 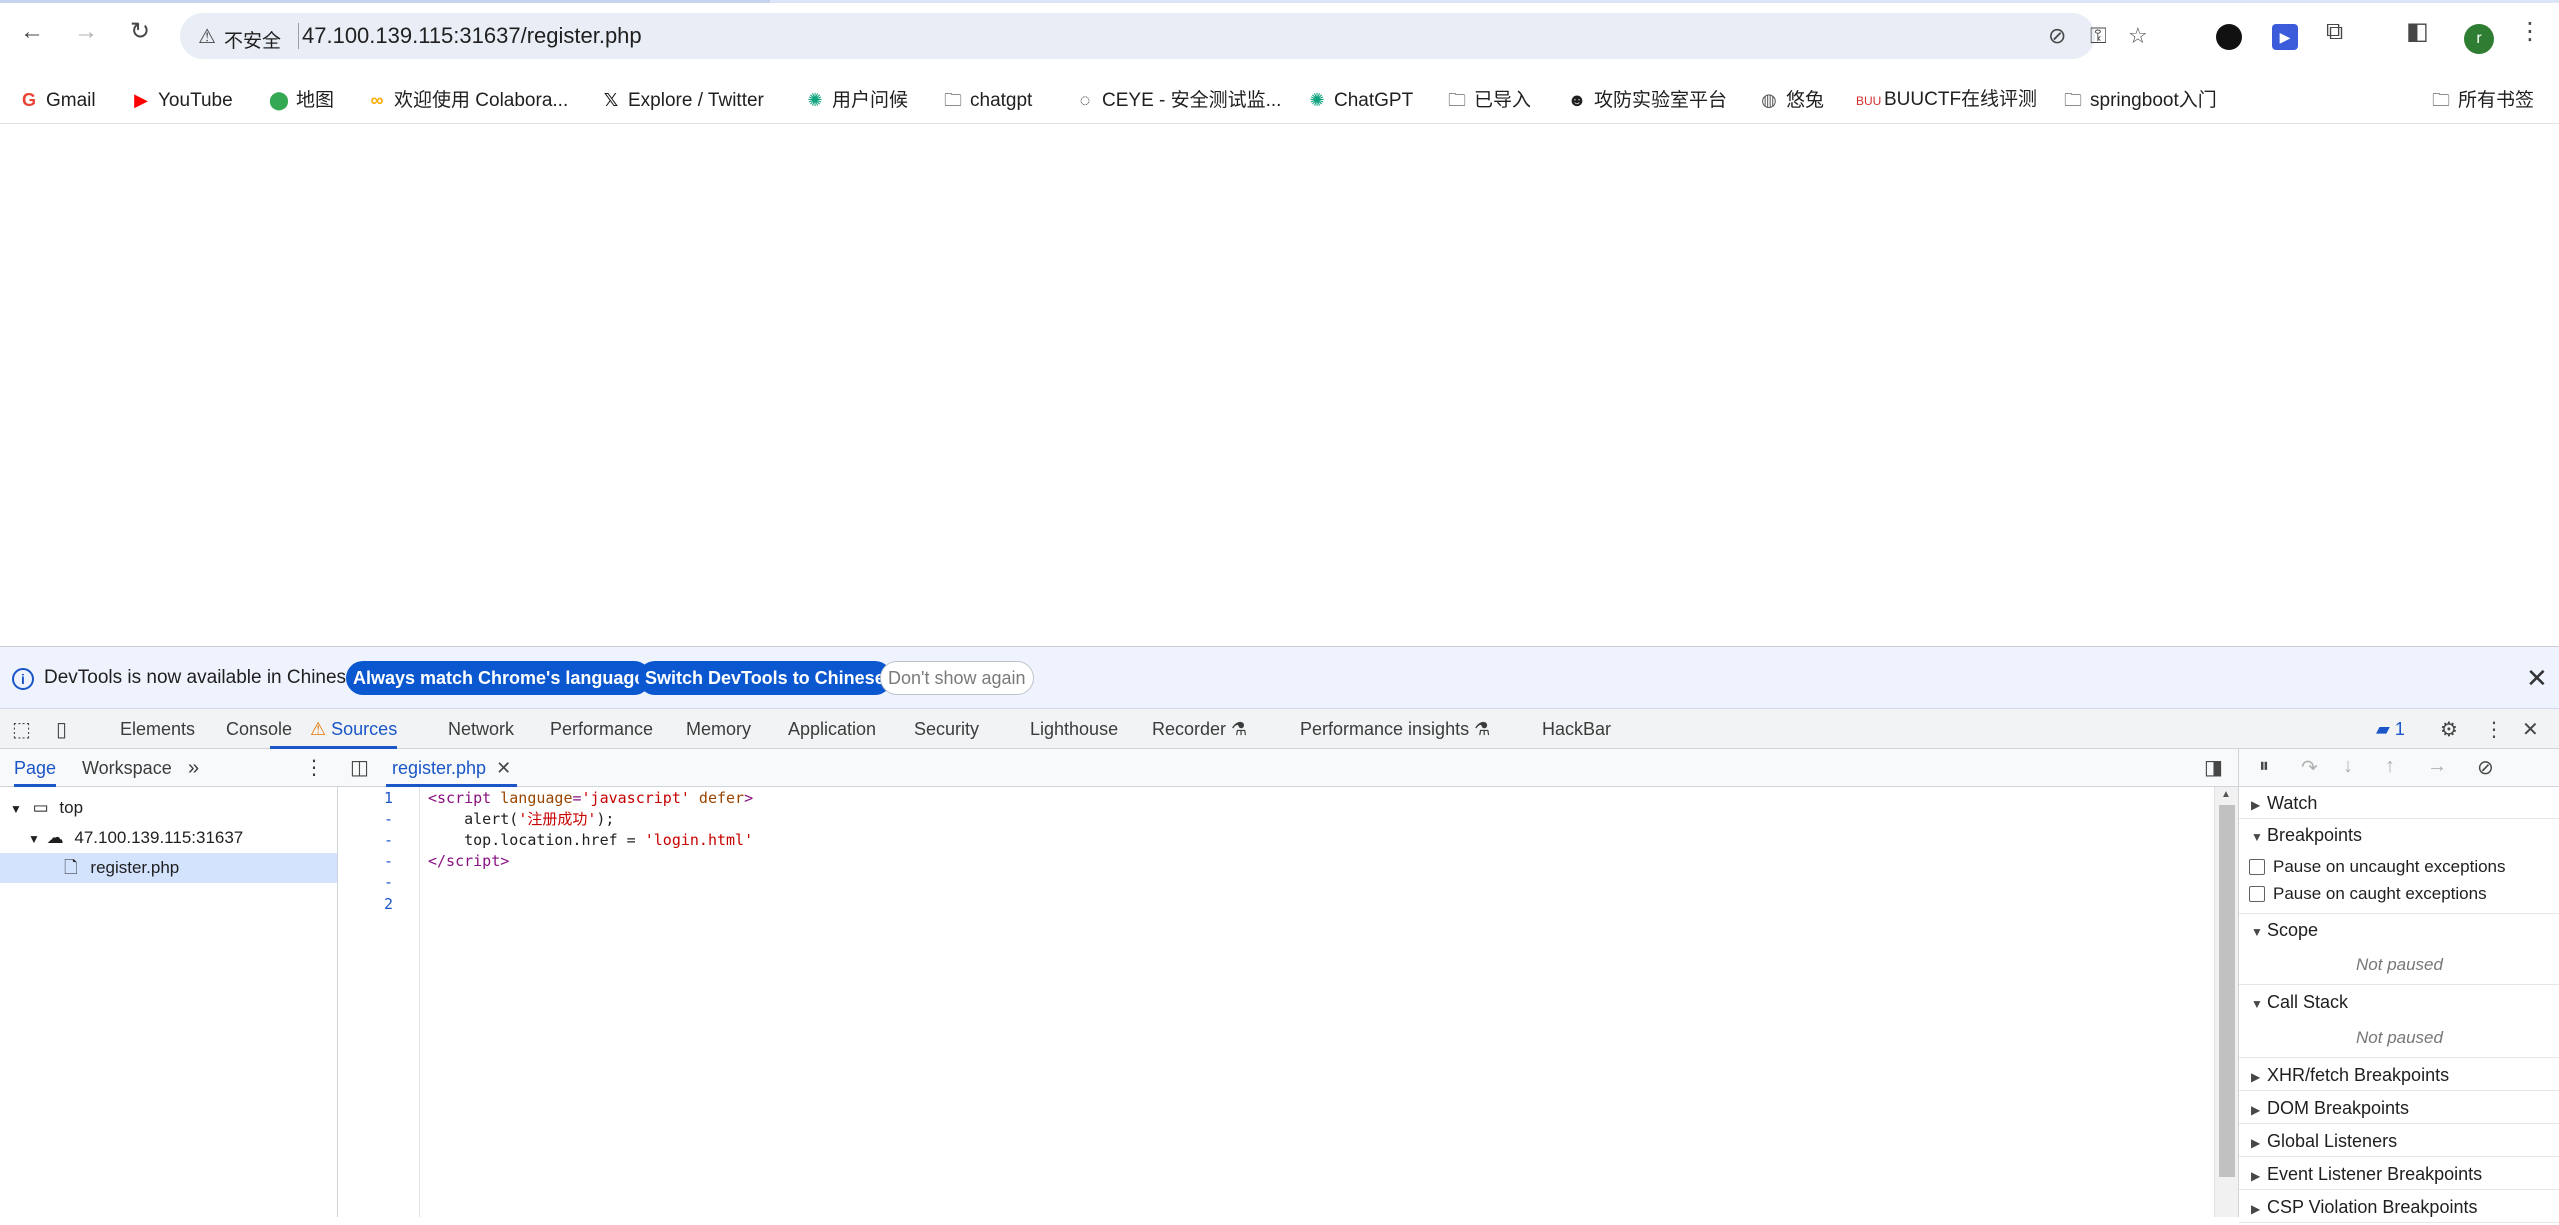 What do you see at coordinates (32, 32) in the screenshot?
I see `back-button: ←` at bounding box center [32, 32].